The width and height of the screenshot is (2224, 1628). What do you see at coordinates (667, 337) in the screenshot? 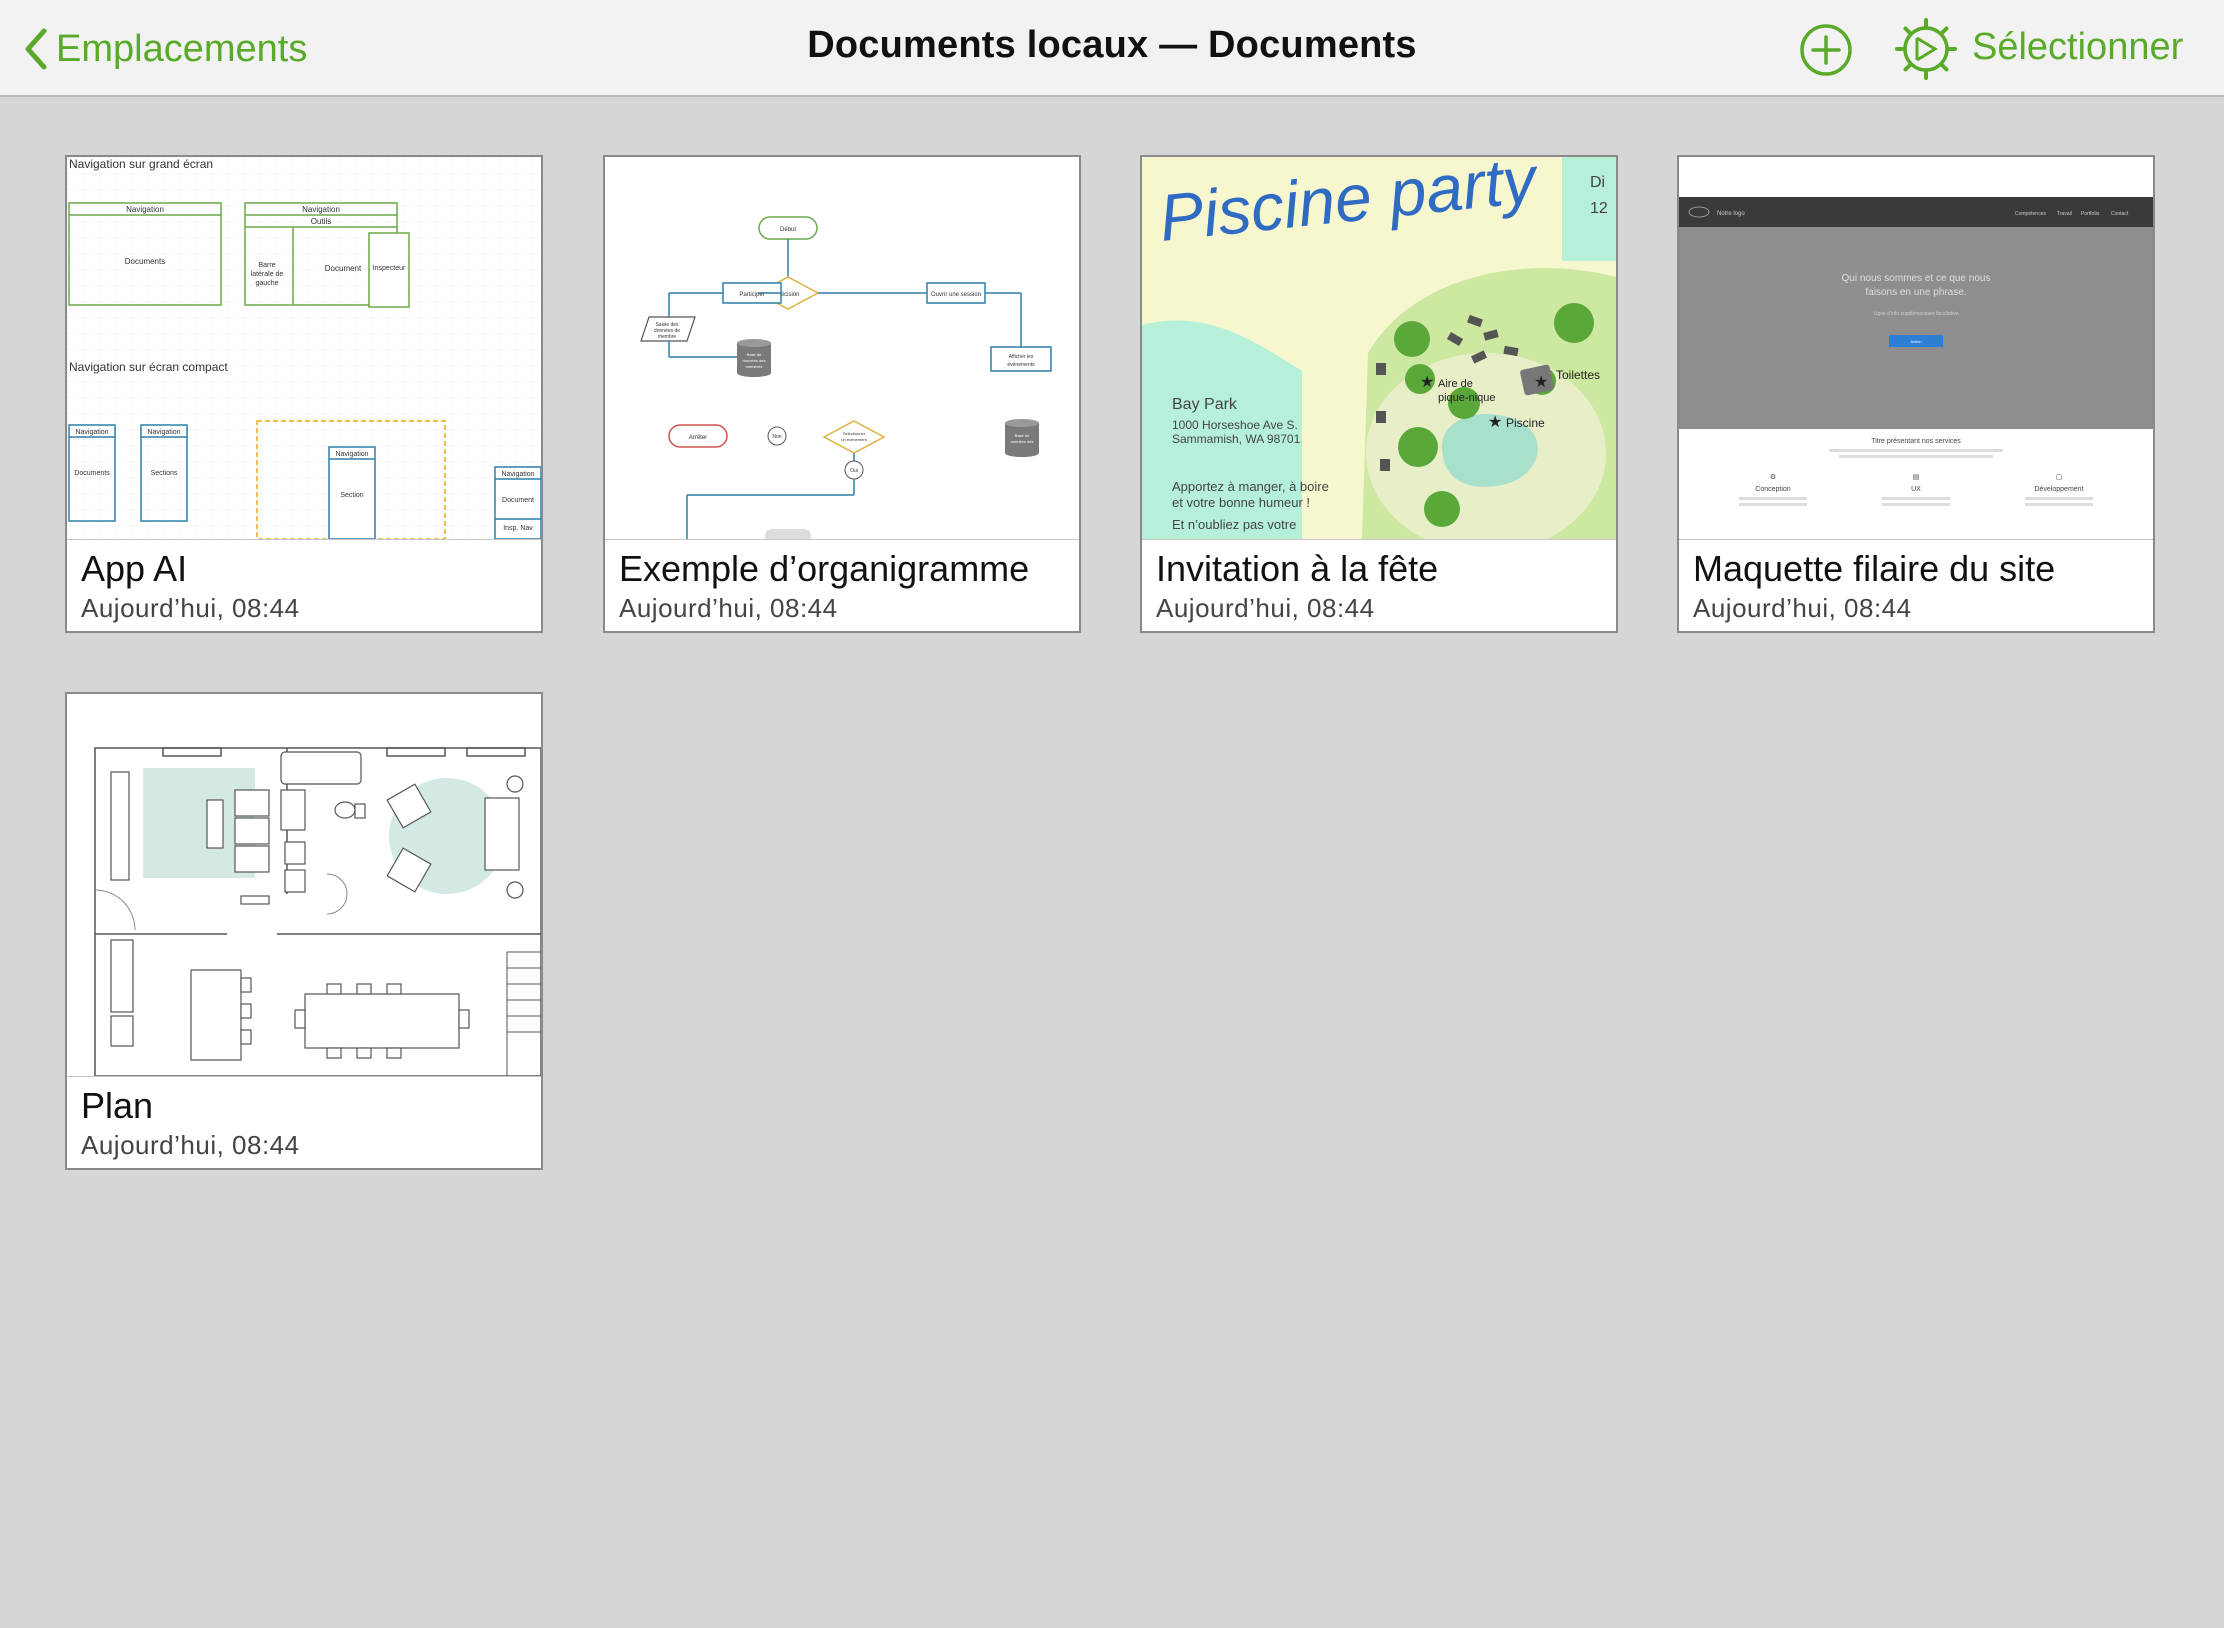
I see `svg-text: membre` at bounding box center [667, 337].